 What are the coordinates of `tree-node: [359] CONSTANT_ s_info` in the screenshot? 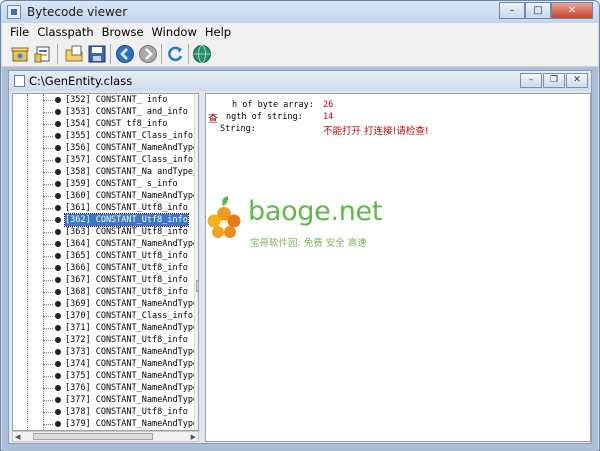 It's located at (103, 184).